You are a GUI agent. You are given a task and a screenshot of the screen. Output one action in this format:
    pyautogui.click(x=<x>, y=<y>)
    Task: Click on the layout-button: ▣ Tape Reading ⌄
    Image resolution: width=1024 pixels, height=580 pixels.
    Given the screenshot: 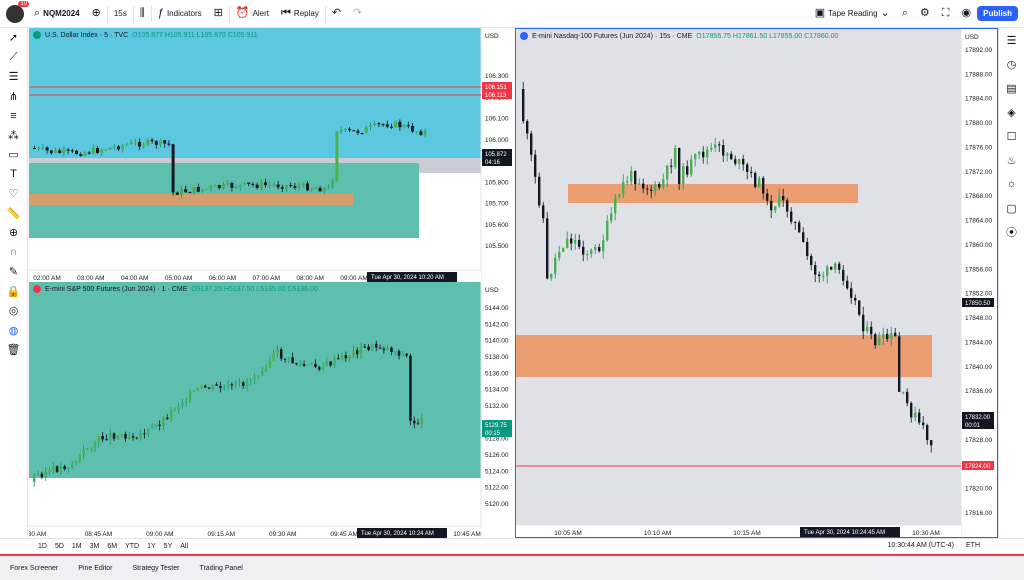 What is the action you would take?
    pyautogui.click(x=852, y=14)
    